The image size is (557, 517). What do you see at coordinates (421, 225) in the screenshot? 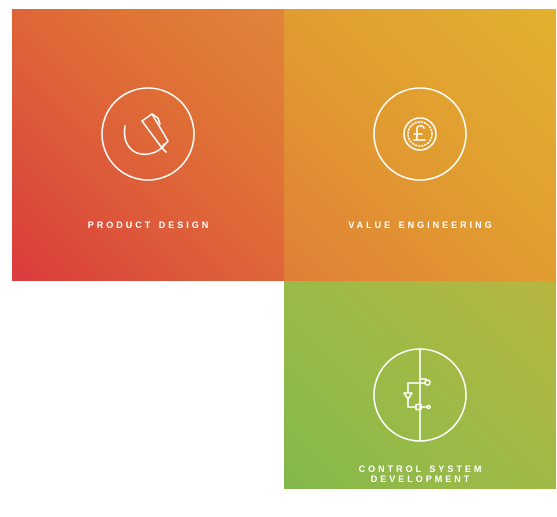
I see `value-engineering-label: VALUE ENGINEERING` at bounding box center [421, 225].